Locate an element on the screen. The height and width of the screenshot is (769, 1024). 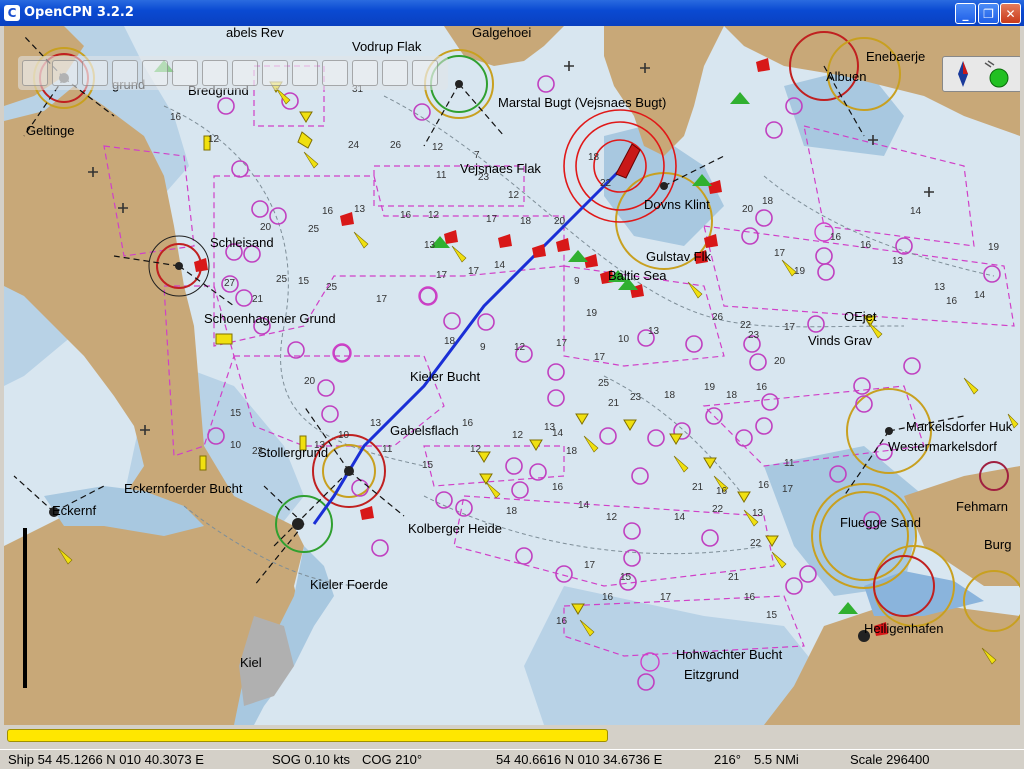
place-label: Kiel is located at coordinates (251, 662).